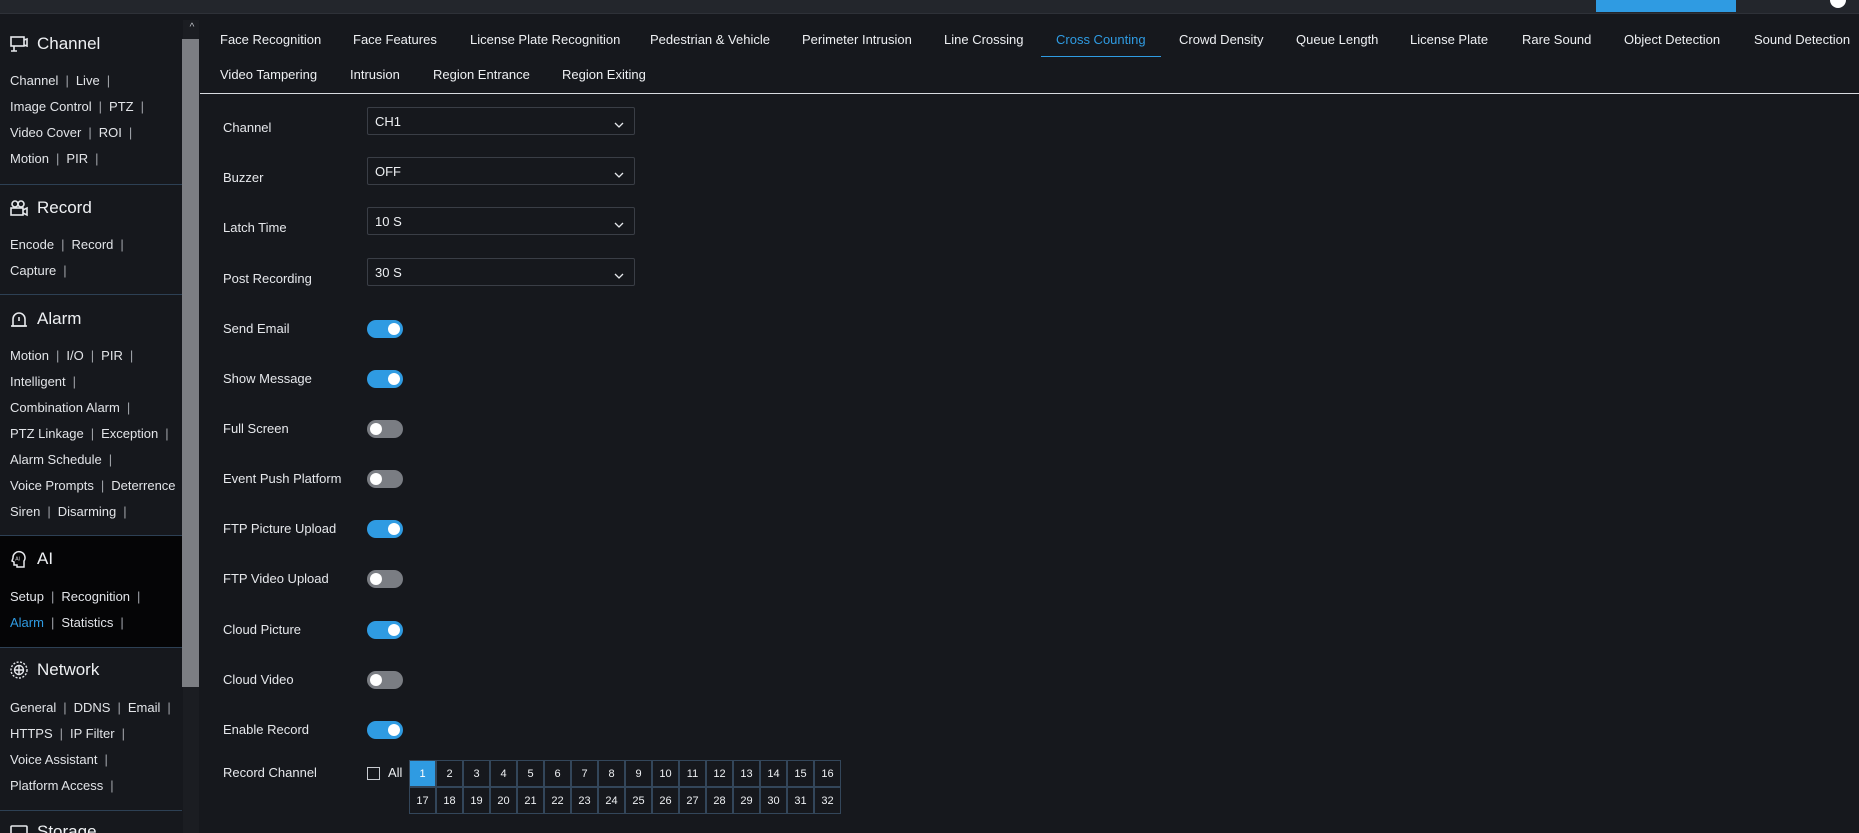 The width and height of the screenshot is (1859, 833). I want to click on sidebar-item-ai-setup: Setup, so click(27, 596).